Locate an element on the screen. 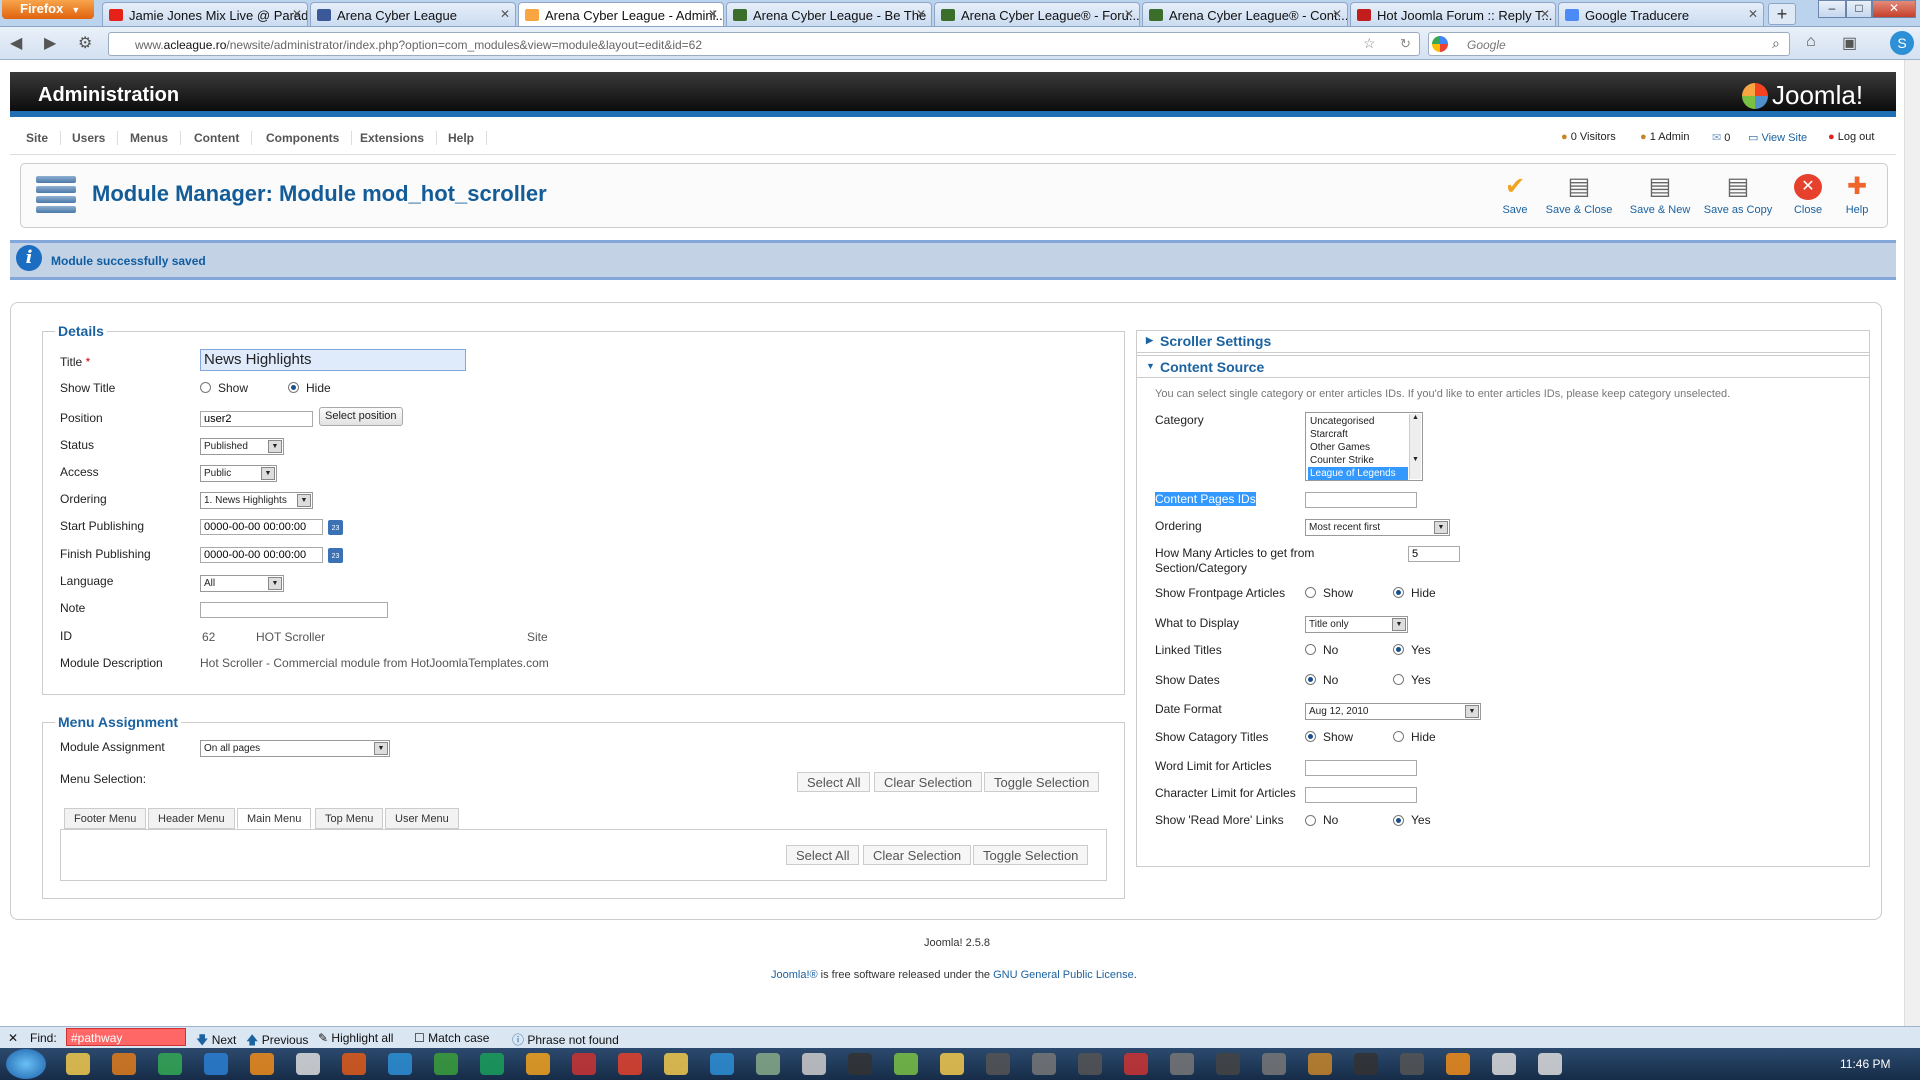  admin-menu-site: Site is located at coordinates (38, 138).